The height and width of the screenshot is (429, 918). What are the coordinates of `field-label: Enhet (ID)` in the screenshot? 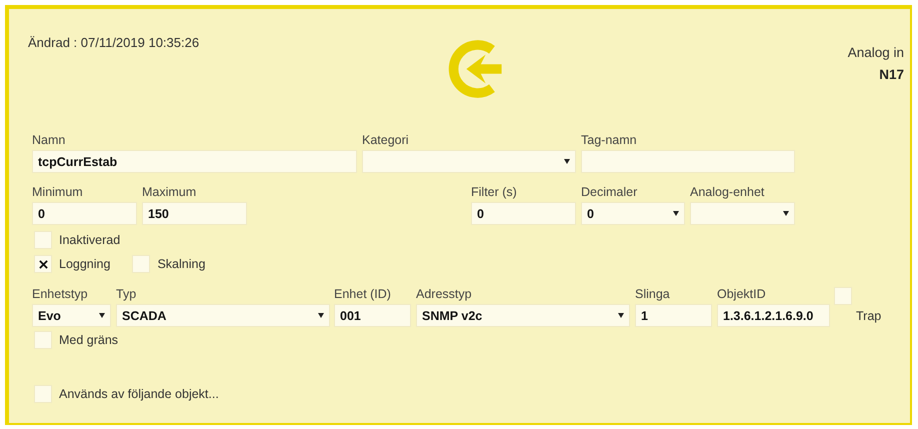 It's located at (363, 294).